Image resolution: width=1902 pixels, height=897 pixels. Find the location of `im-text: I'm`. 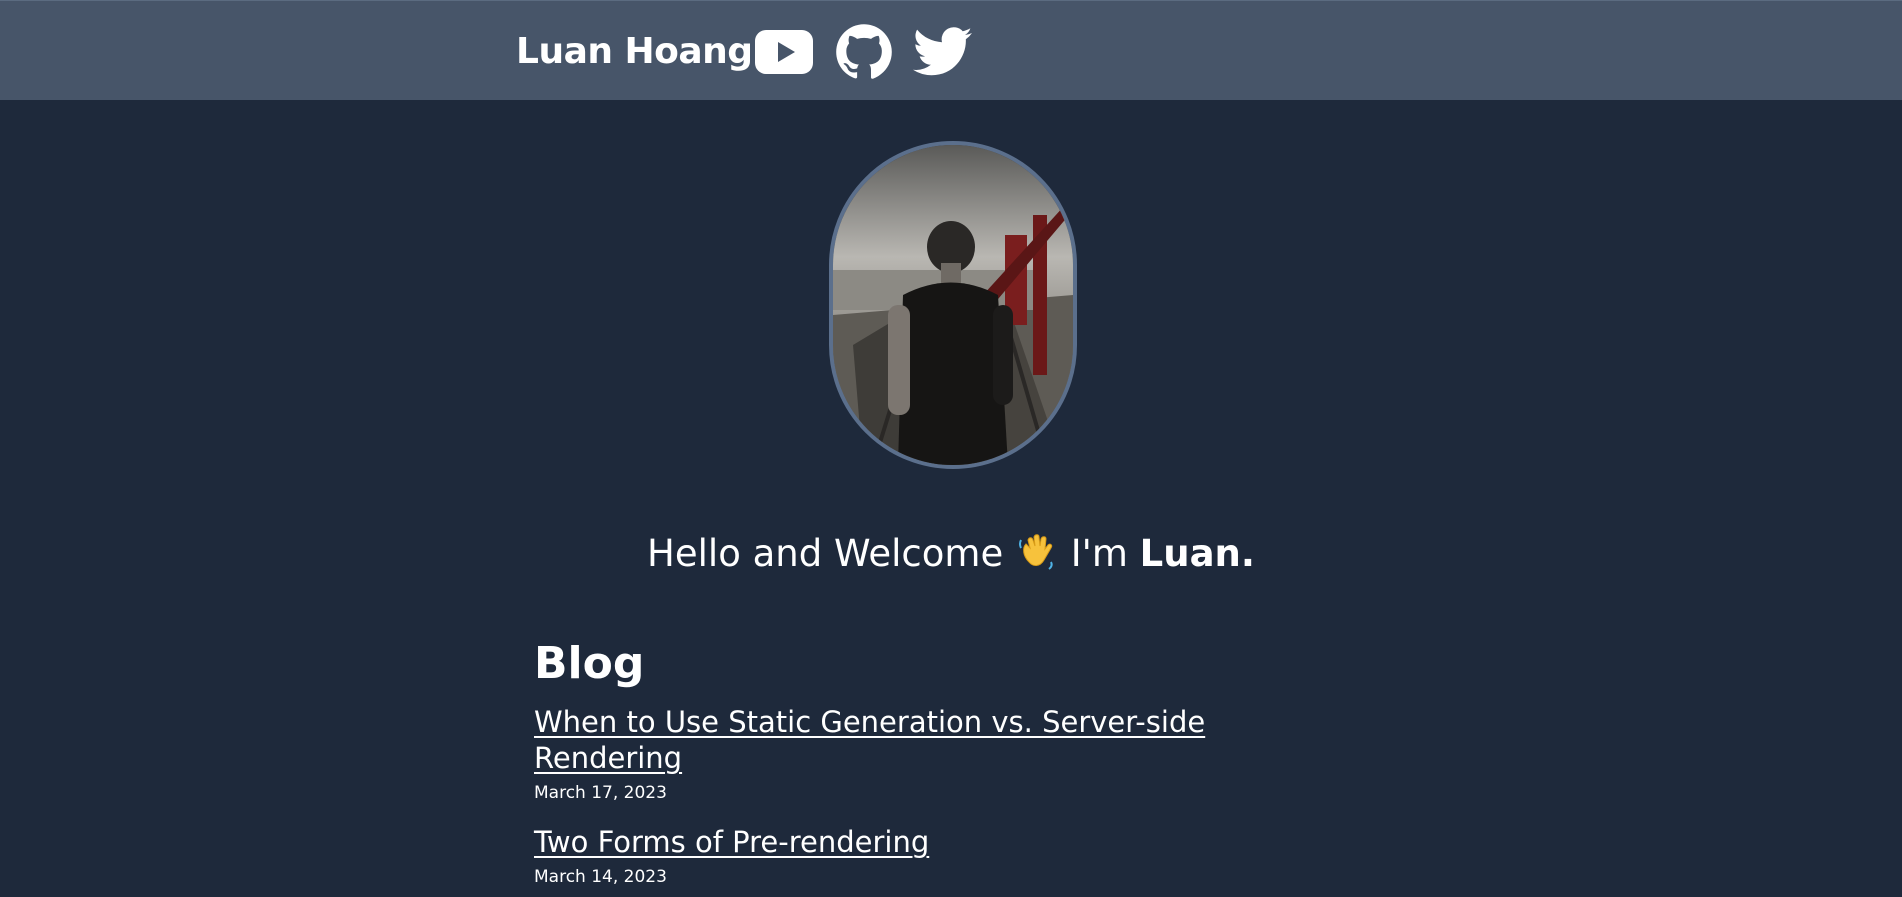

im-text: I'm is located at coordinates (1099, 553).